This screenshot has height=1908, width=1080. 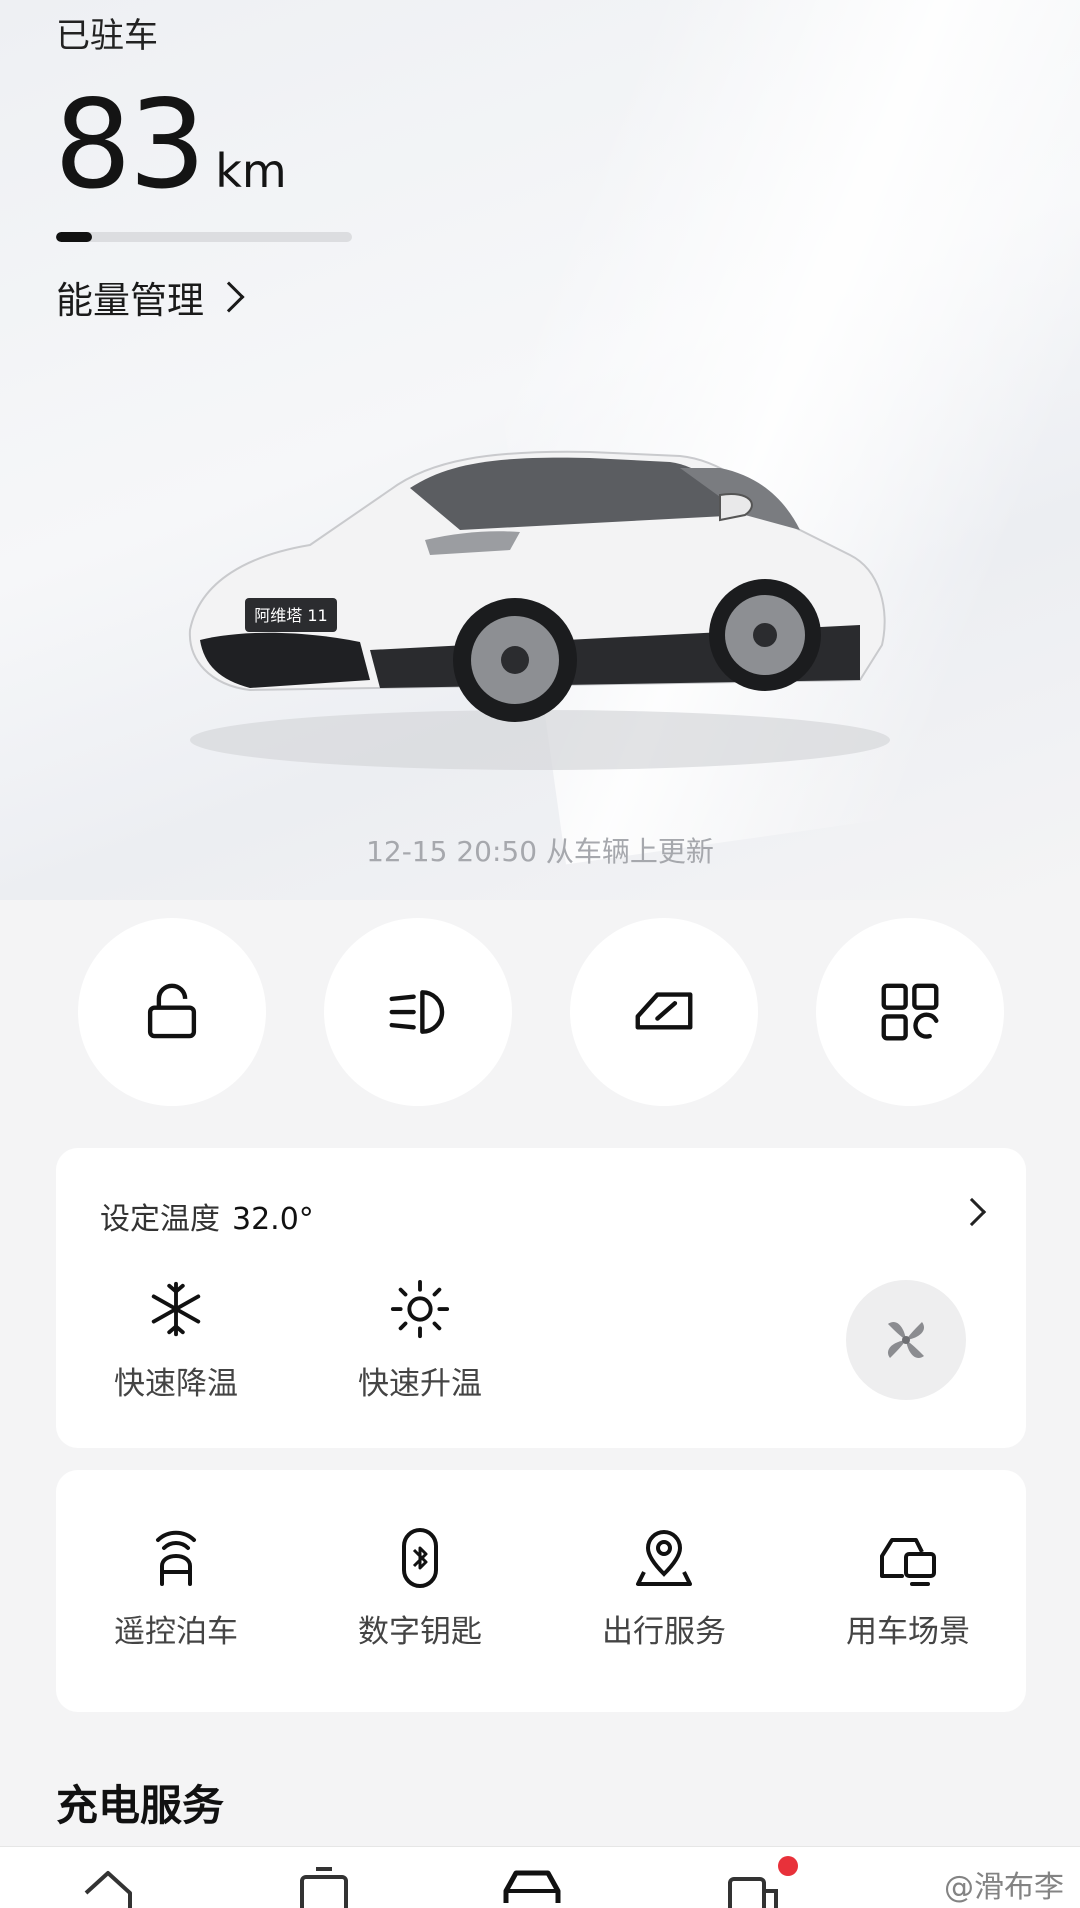 I want to click on range-display: 83 km, so click(x=170, y=145).